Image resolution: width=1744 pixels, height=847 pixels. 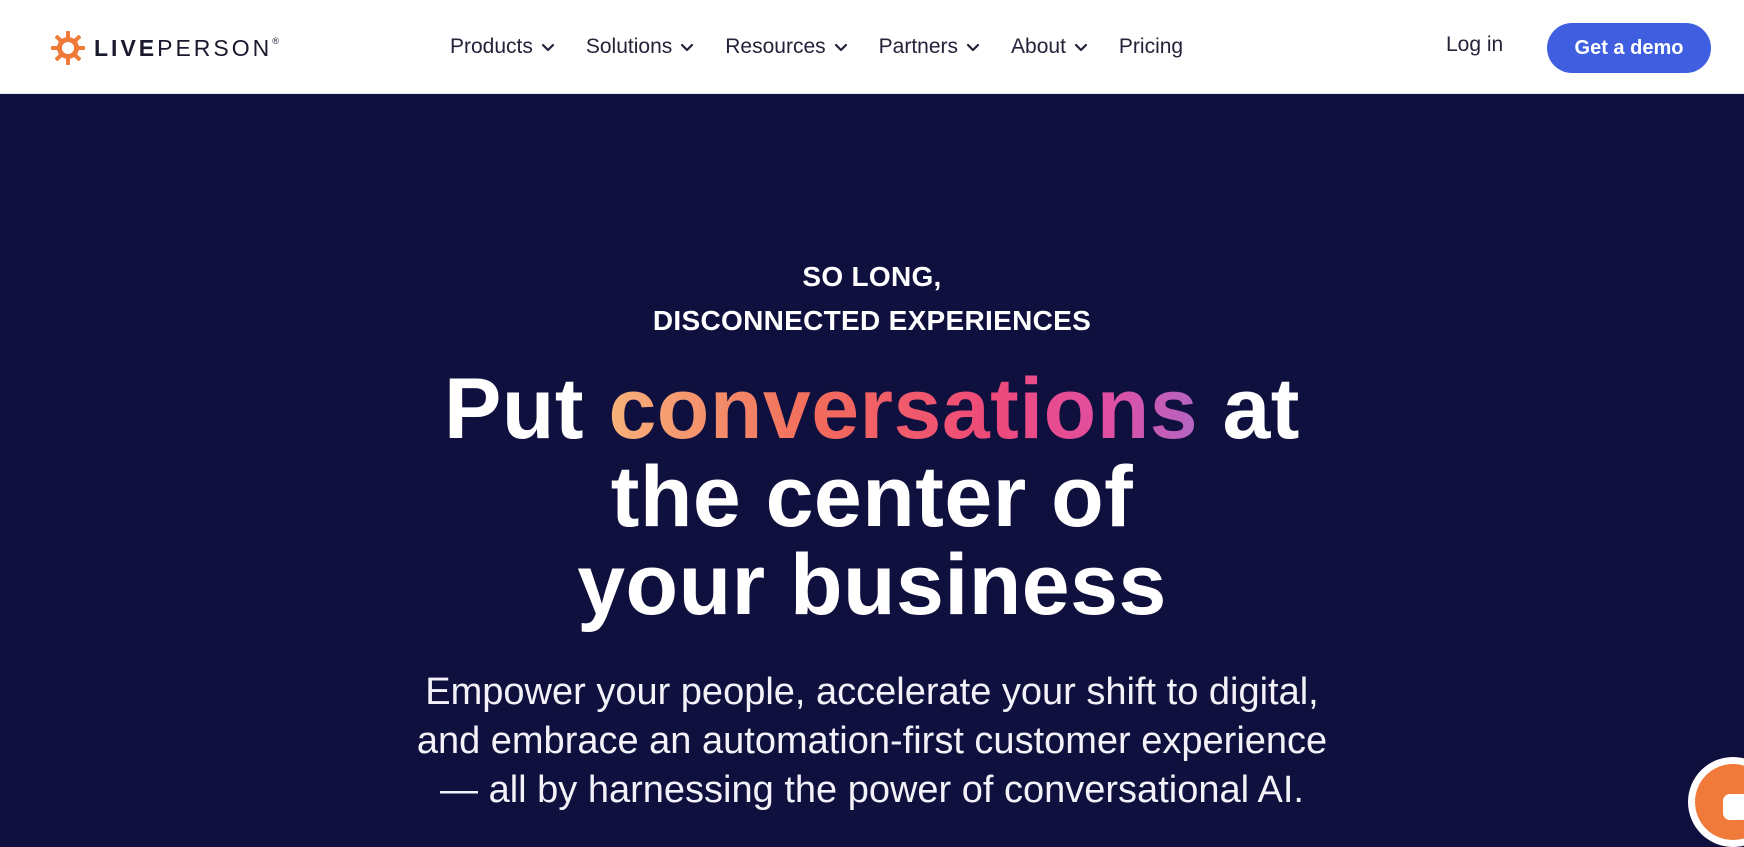 I want to click on headline-text: Put, so click(x=526, y=409).